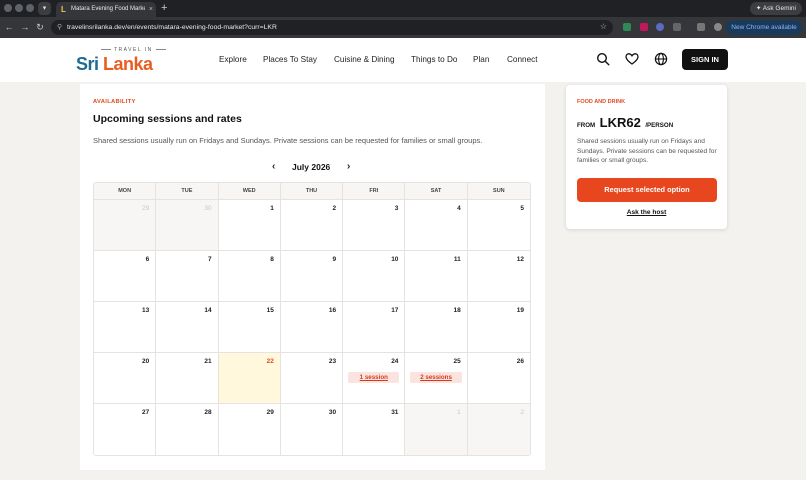  What do you see at coordinates (499, 191) in the screenshot?
I see `weekday-label: SUN` at bounding box center [499, 191].